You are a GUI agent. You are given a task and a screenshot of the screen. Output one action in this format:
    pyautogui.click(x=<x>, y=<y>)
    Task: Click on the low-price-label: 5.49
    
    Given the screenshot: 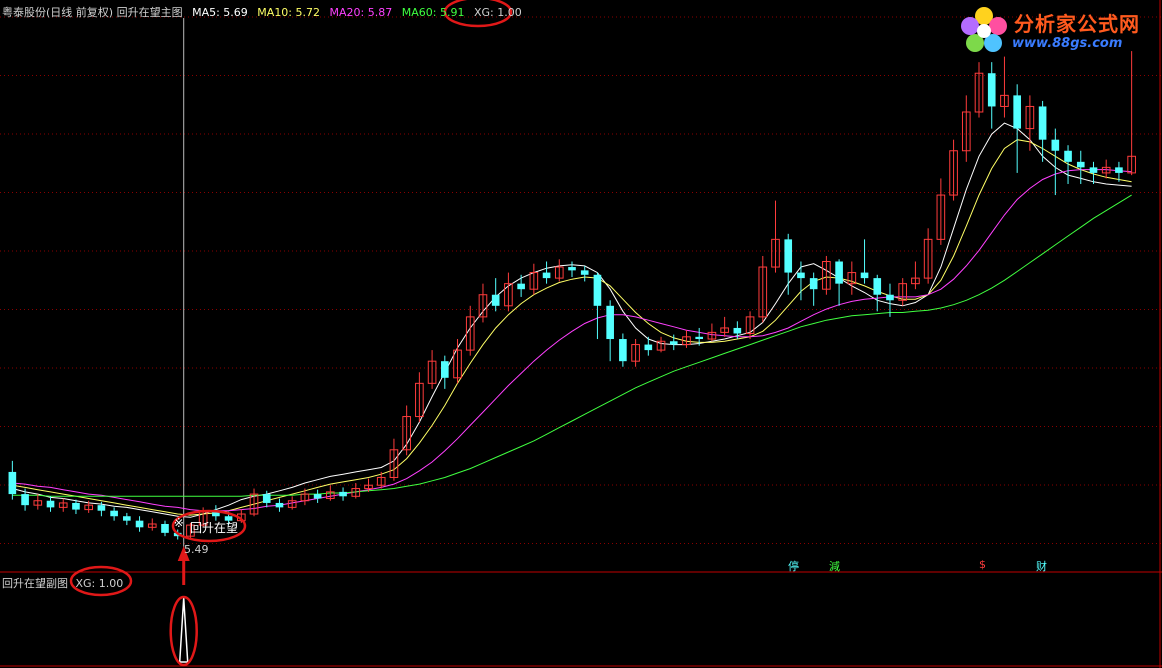 What is the action you would take?
    pyautogui.click(x=196, y=549)
    